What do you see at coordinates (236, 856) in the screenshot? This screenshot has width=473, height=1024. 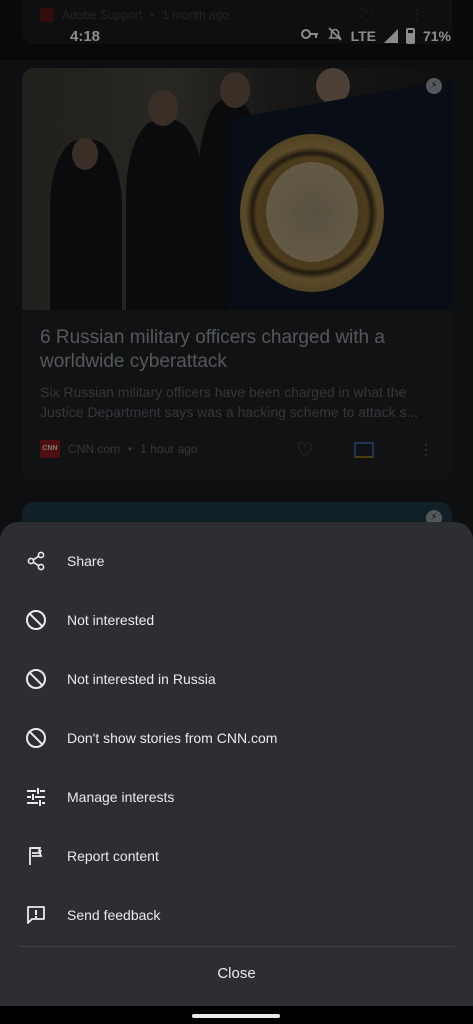 I see `menu-item-report-content: Report content` at bounding box center [236, 856].